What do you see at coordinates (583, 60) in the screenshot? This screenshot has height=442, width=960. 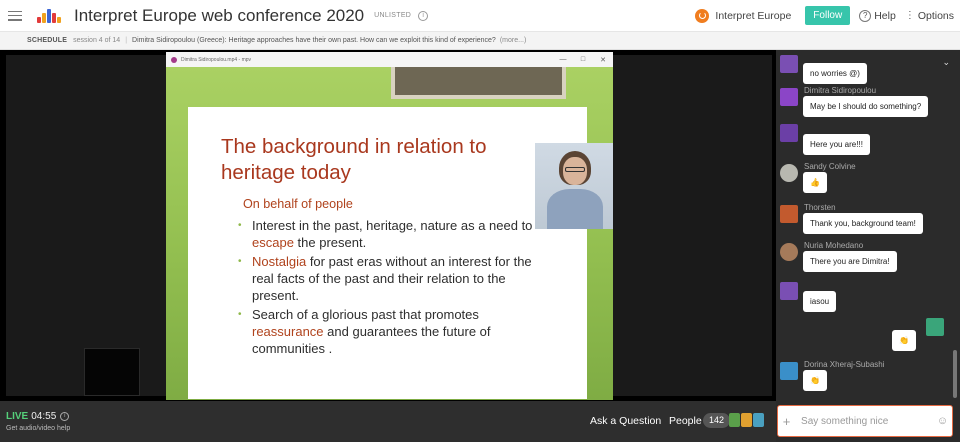 I see `maximize-icon: □` at bounding box center [583, 60].